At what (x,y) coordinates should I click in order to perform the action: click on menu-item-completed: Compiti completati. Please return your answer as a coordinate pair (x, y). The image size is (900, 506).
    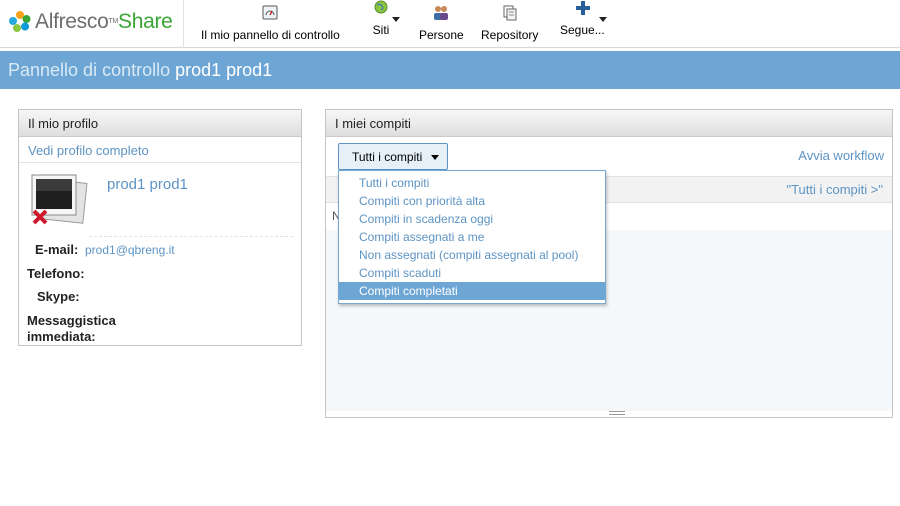
    Looking at the image, I should click on (472, 291).